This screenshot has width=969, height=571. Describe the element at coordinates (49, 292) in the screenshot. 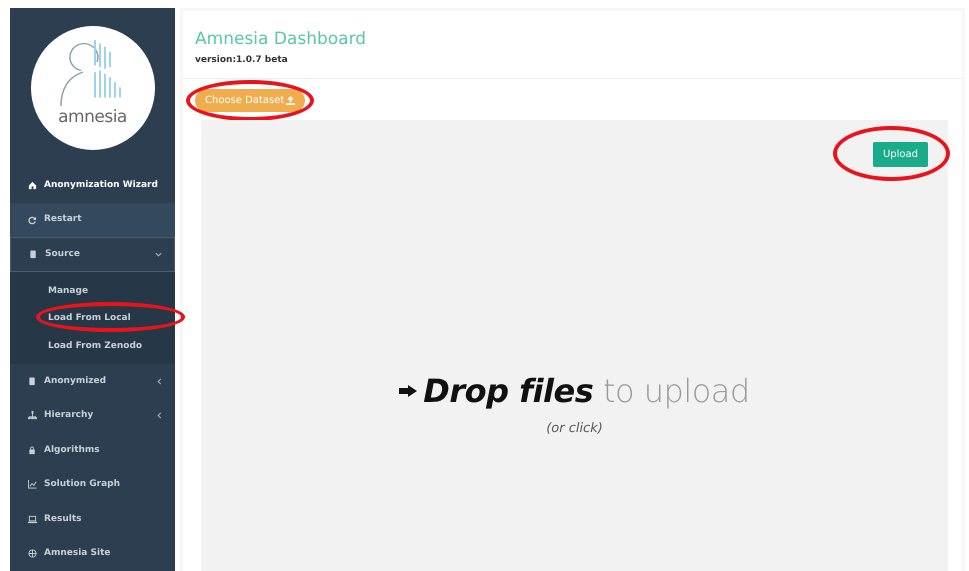

I see `submenu-item: Manage` at that location.